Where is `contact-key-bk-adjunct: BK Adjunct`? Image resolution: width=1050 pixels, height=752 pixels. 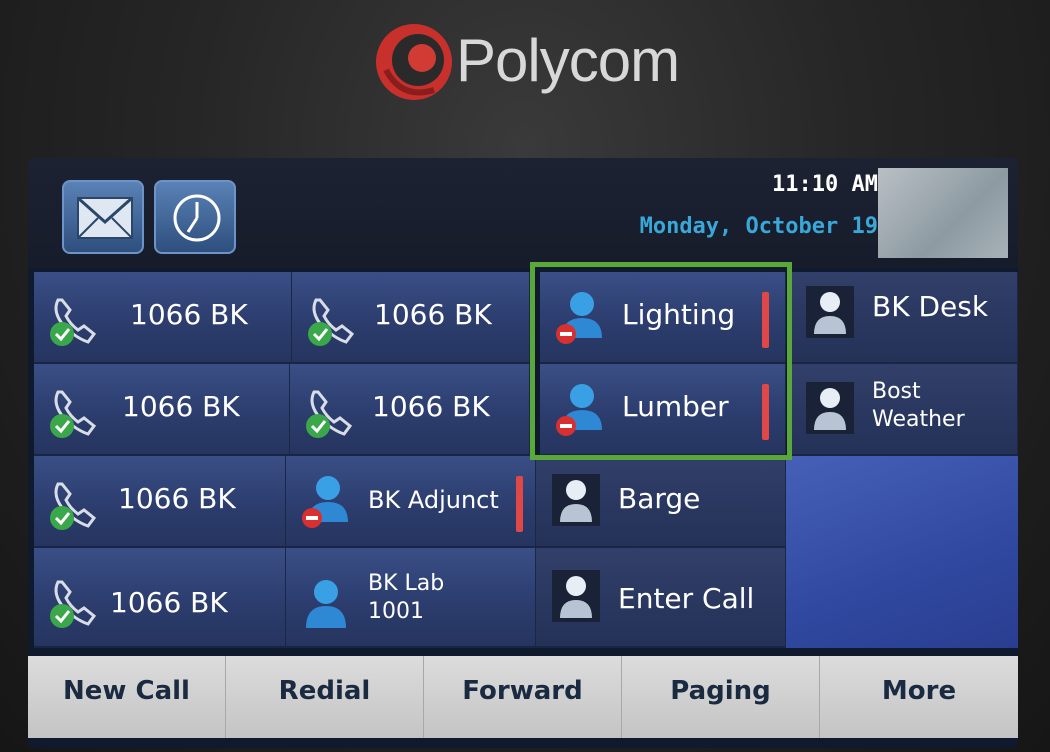
contact-key-bk-adjunct: BK Adjunct is located at coordinates (411, 502).